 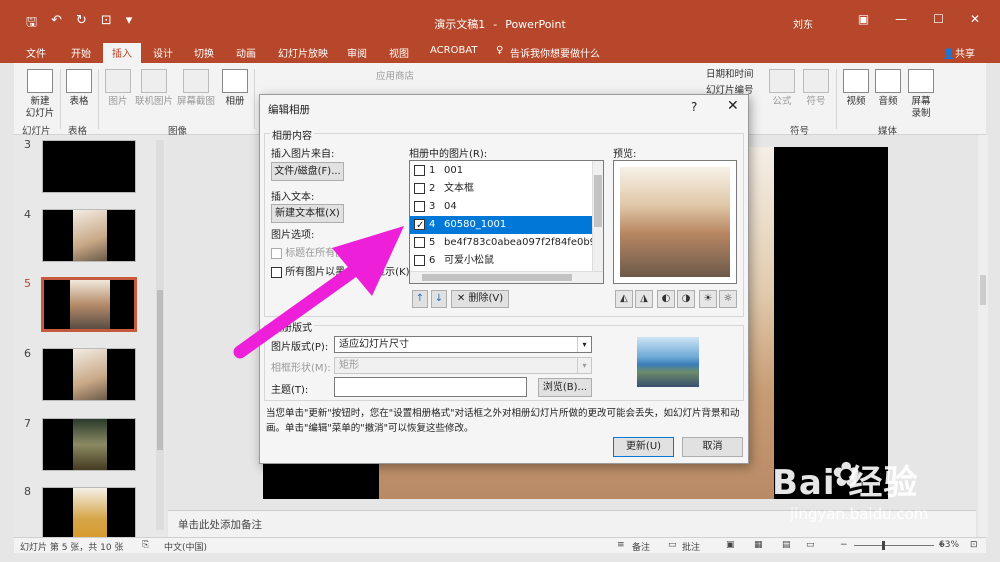 I want to click on table-button: 表格, so click(x=79, y=88).